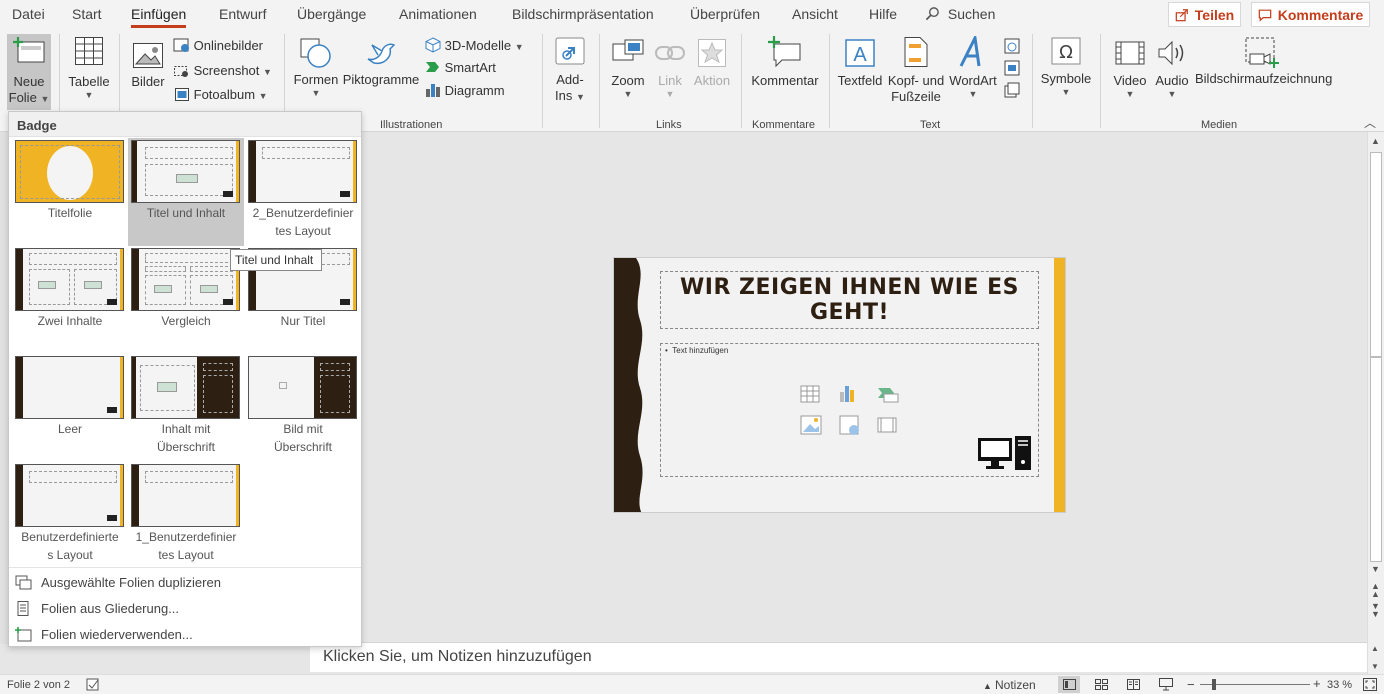 The image size is (1384, 694). What do you see at coordinates (19, 279) in the screenshot?
I see `thumb-wave` at bounding box center [19, 279].